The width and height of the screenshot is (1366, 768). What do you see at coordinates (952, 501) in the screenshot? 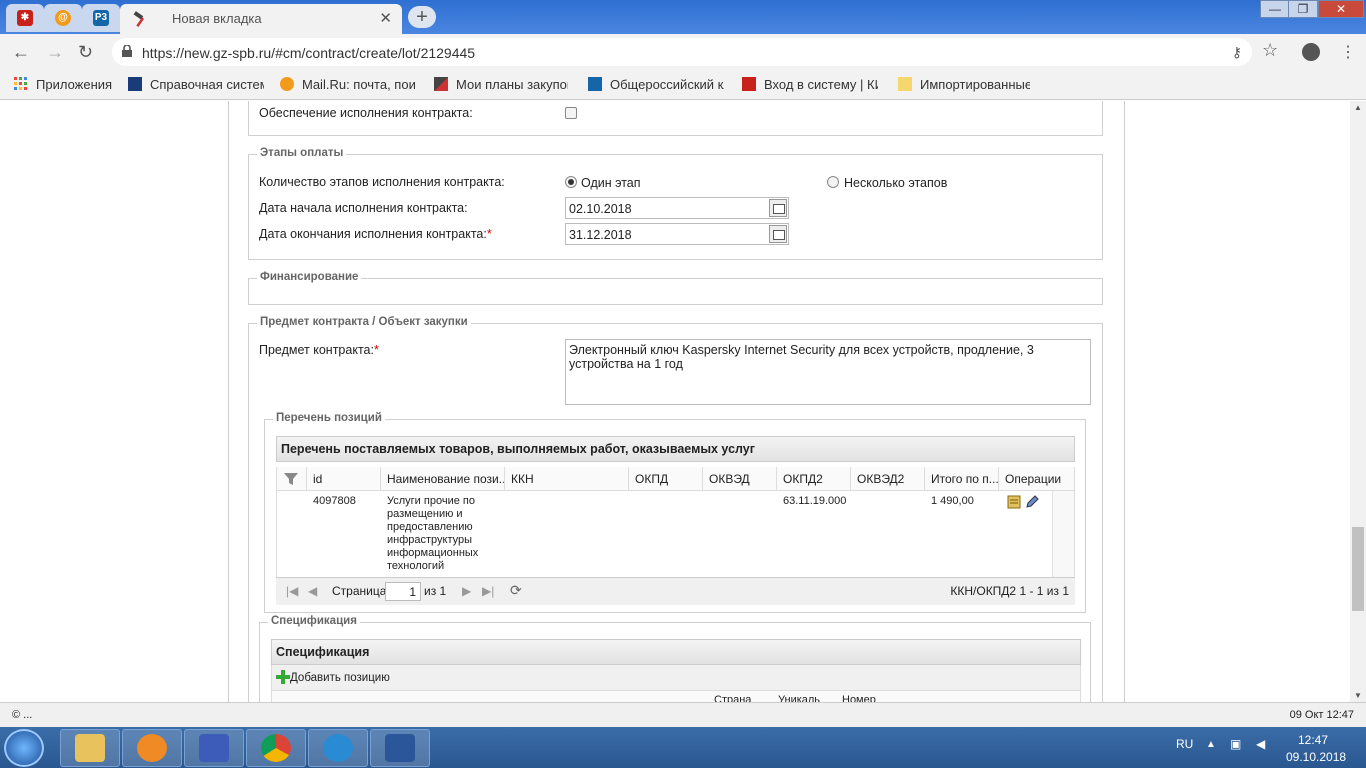
I see `row-total: 1 490,00` at bounding box center [952, 501].